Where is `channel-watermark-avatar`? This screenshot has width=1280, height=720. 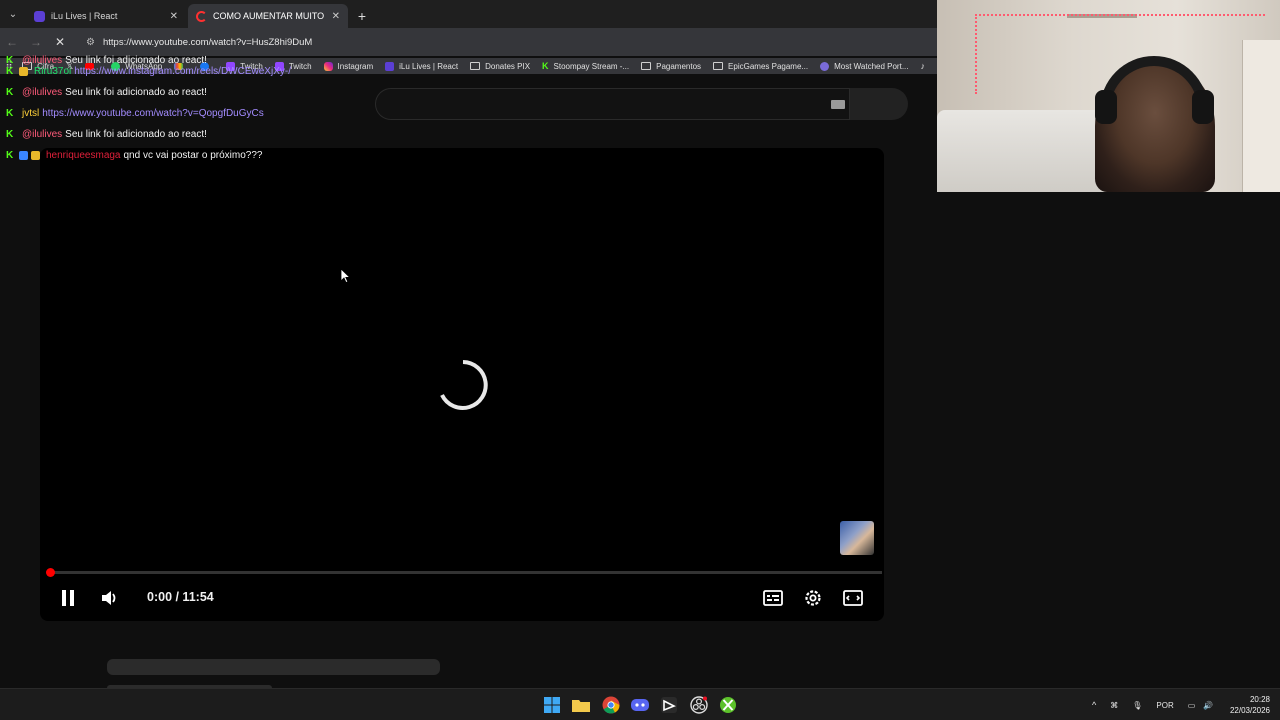
channel-watermark-avatar is located at coordinates (857, 538).